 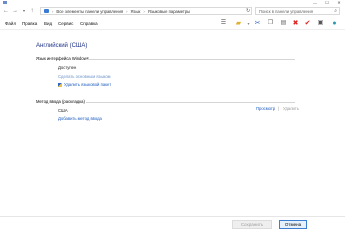 I want to click on check-icon: ✔, so click(x=307, y=23).